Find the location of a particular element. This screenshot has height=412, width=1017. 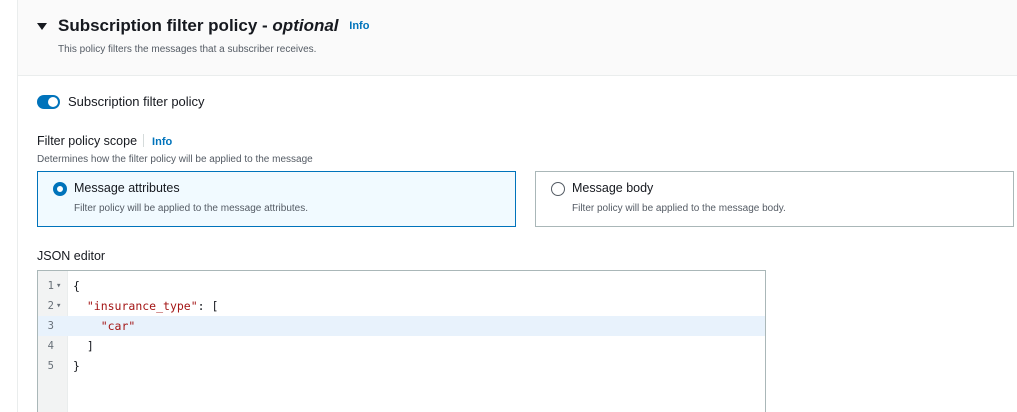

section-title-optional: optional is located at coordinates (305, 25).